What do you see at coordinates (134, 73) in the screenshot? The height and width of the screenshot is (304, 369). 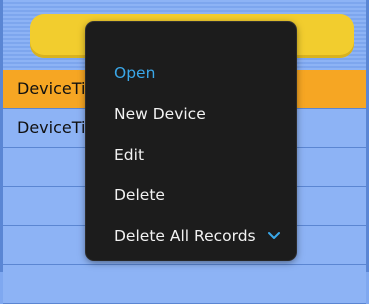 I see `menu-item-open: Open` at bounding box center [134, 73].